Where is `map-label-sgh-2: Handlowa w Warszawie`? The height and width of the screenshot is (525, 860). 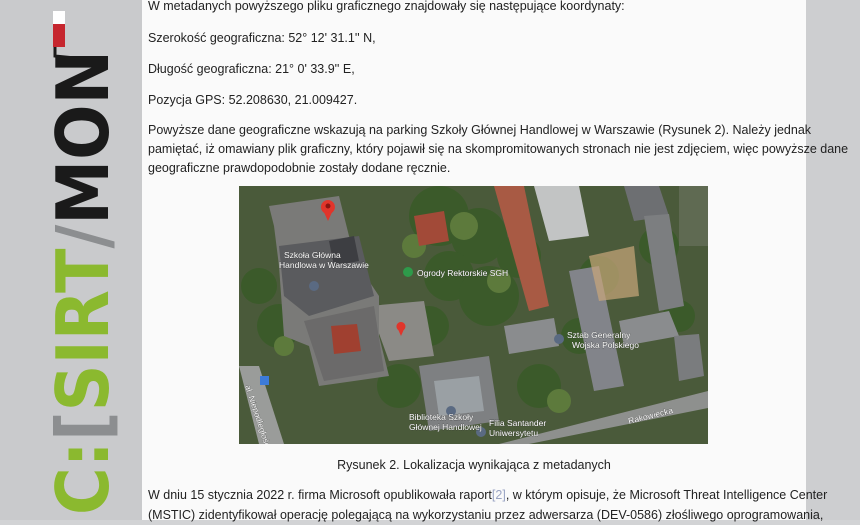 map-label-sgh-2: Handlowa w Warszawie is located at coordinates (324, 265).